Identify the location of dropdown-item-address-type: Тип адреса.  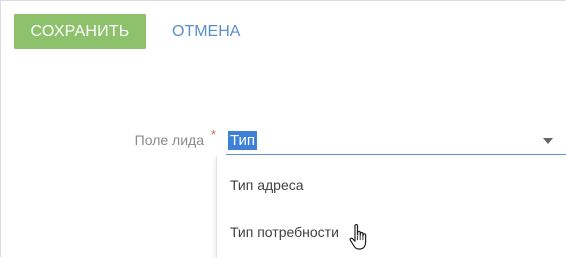
(267, 185).